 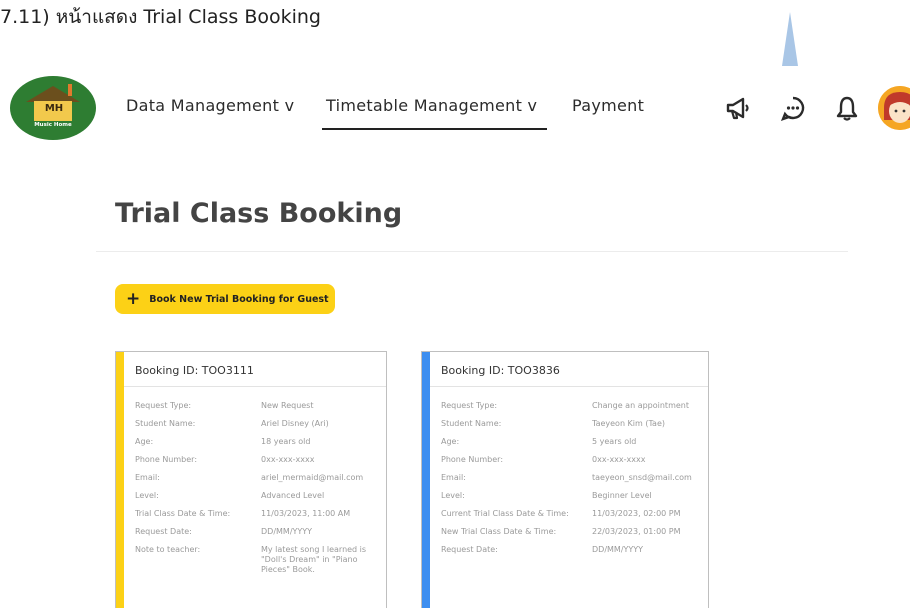 I want to click on logo-initials: MH, so click(x=54, y=108).